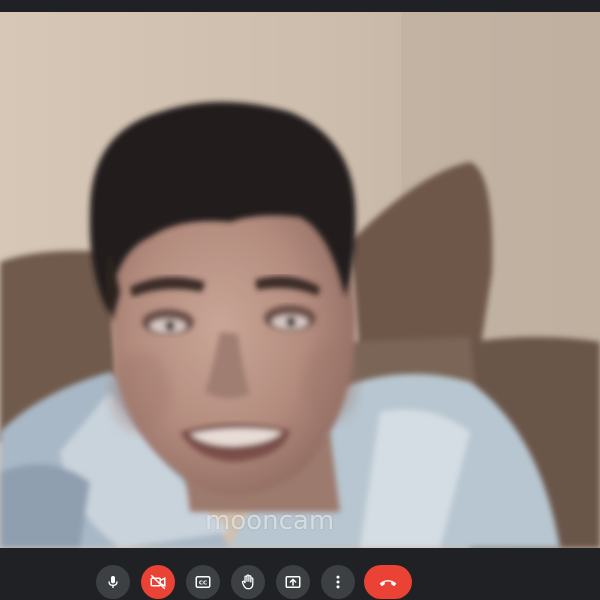  I want to click on top-bar, so click(300, 6).